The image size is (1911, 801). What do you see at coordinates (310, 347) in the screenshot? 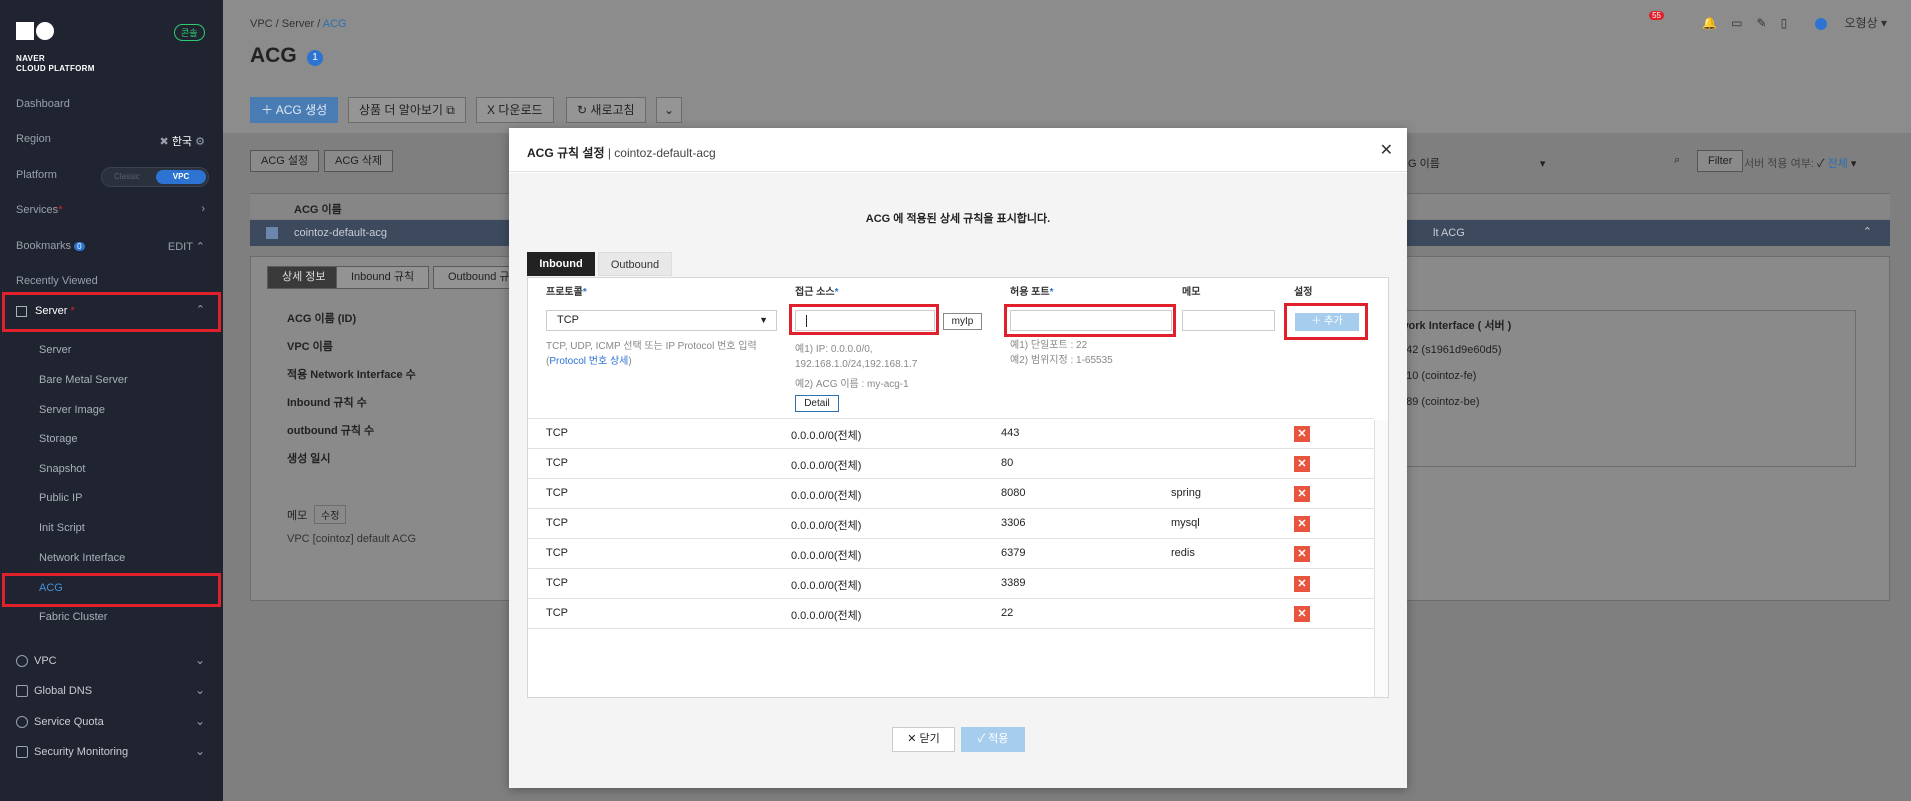
I see `label-vpc-name: VPC 이름` at bounding box center [310, 347].